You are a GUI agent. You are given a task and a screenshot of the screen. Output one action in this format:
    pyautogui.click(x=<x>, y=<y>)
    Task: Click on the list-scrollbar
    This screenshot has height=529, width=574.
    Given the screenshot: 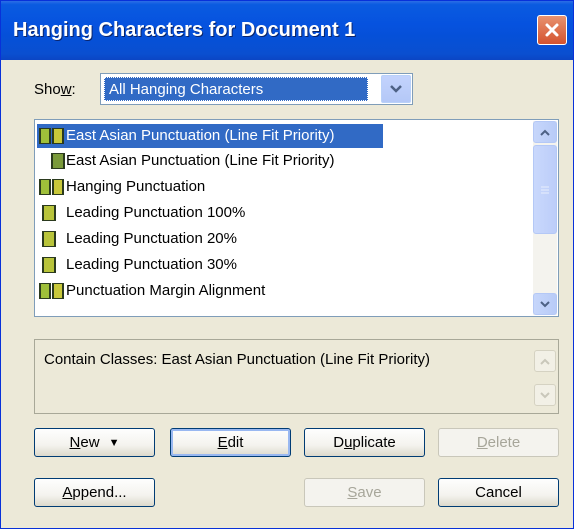 What is the action you would take?
    pyautogui.click(x=545, y=218)
    